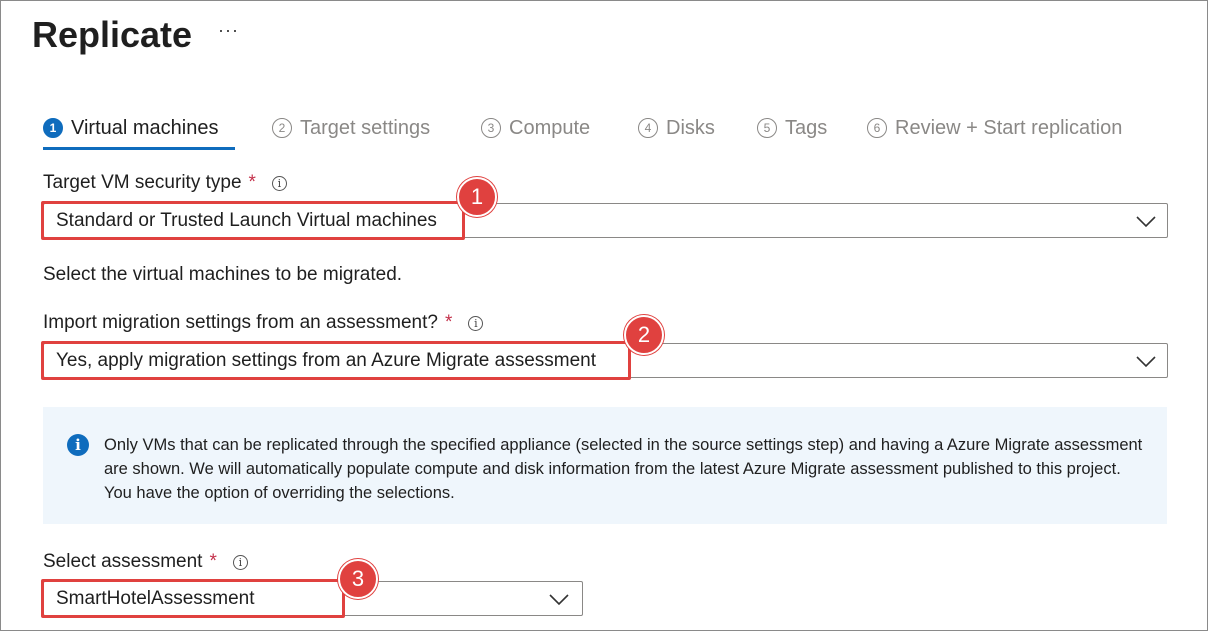 The image size is (1208, 631). What do you see at coordinates (142, 182) in the screenshot?
I see `security-type-label-text: Target VM security type` at bounding box center [142, 182].